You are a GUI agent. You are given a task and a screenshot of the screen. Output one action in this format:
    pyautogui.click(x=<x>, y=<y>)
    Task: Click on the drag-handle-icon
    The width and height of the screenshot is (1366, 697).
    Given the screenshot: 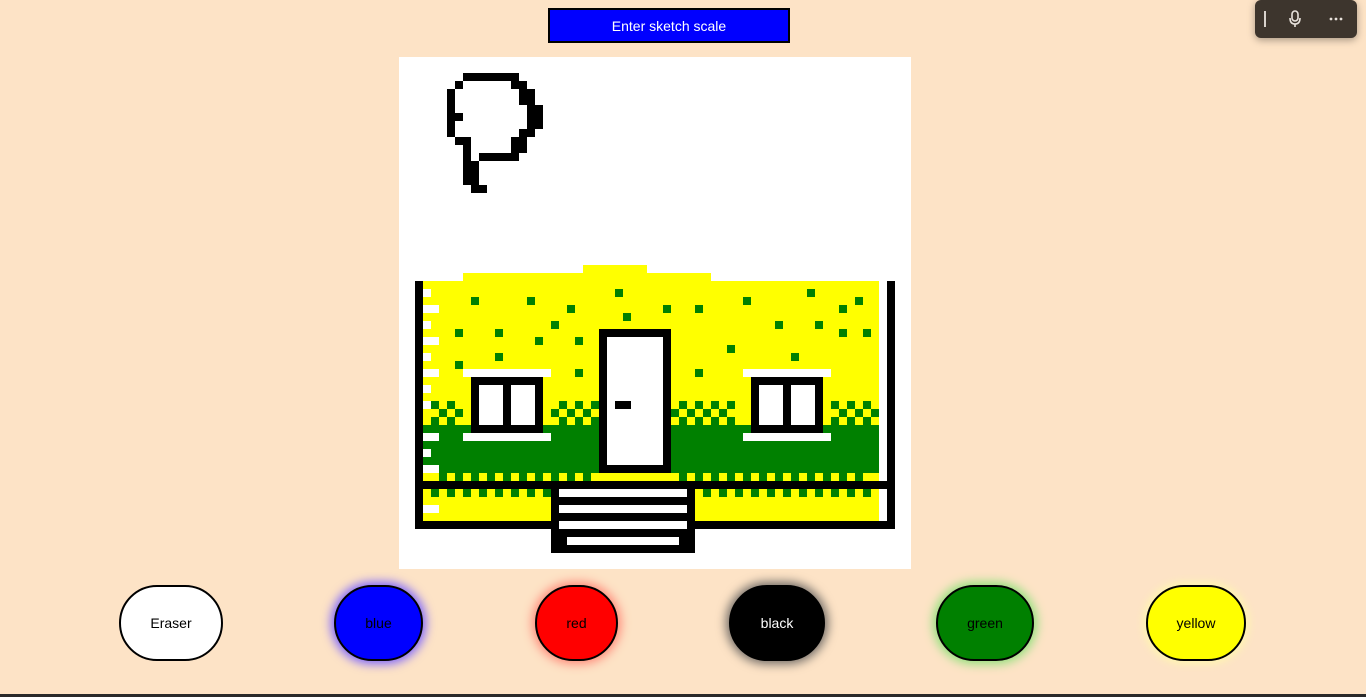 What is the action you would take?
    pyautogui.click(x=1264, y=19)
    